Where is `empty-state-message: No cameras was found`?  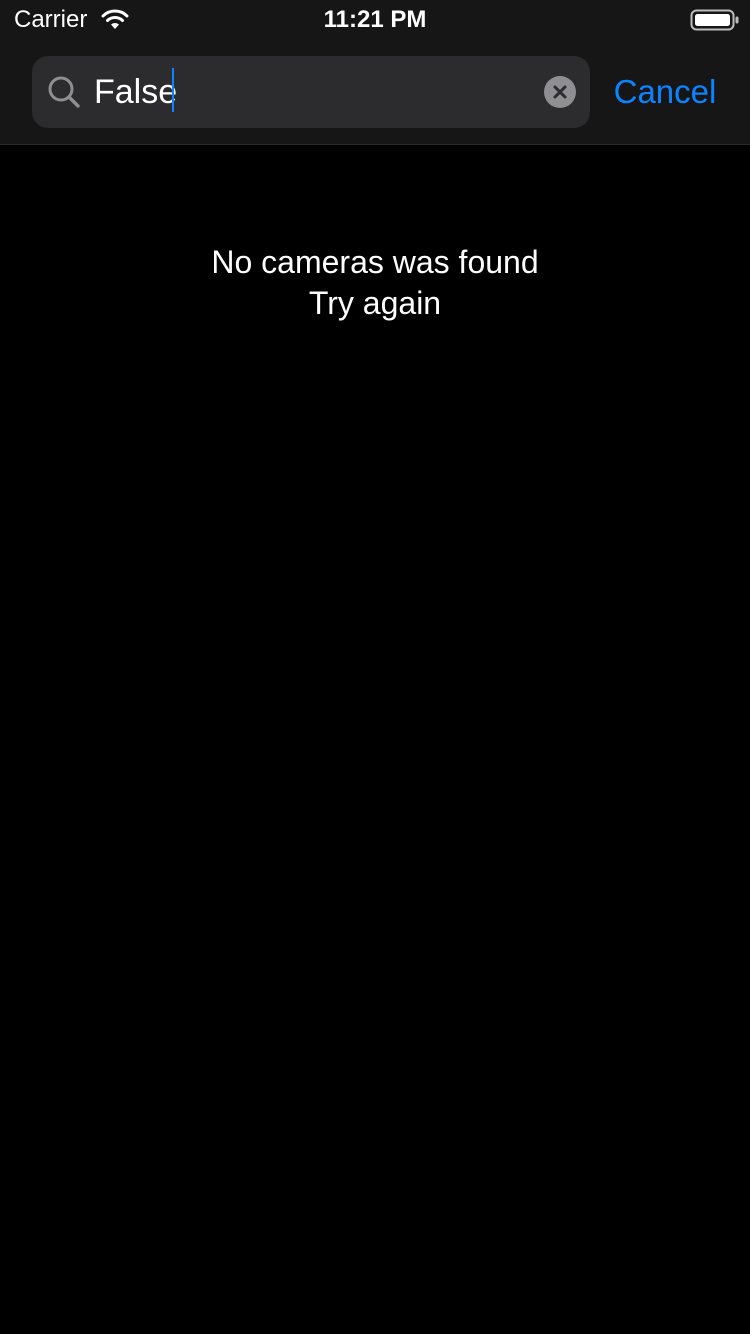
empty-state-message: No cameras was found is located at coordinates (375, 262).